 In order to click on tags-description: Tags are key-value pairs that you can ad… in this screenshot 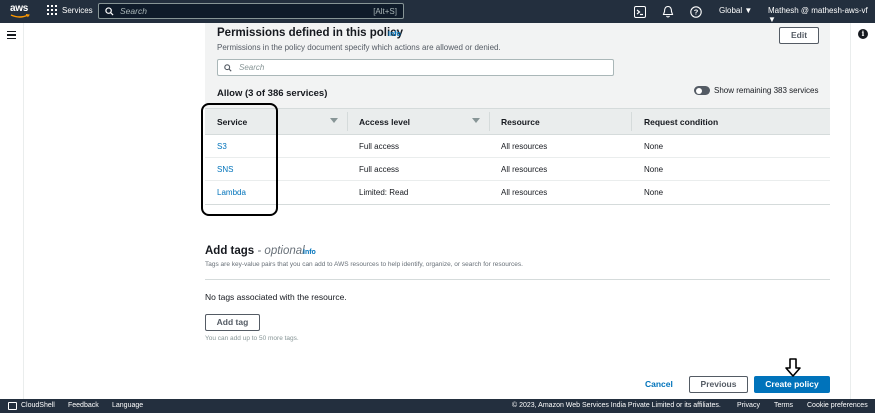, I will do `click(364, 264)`.